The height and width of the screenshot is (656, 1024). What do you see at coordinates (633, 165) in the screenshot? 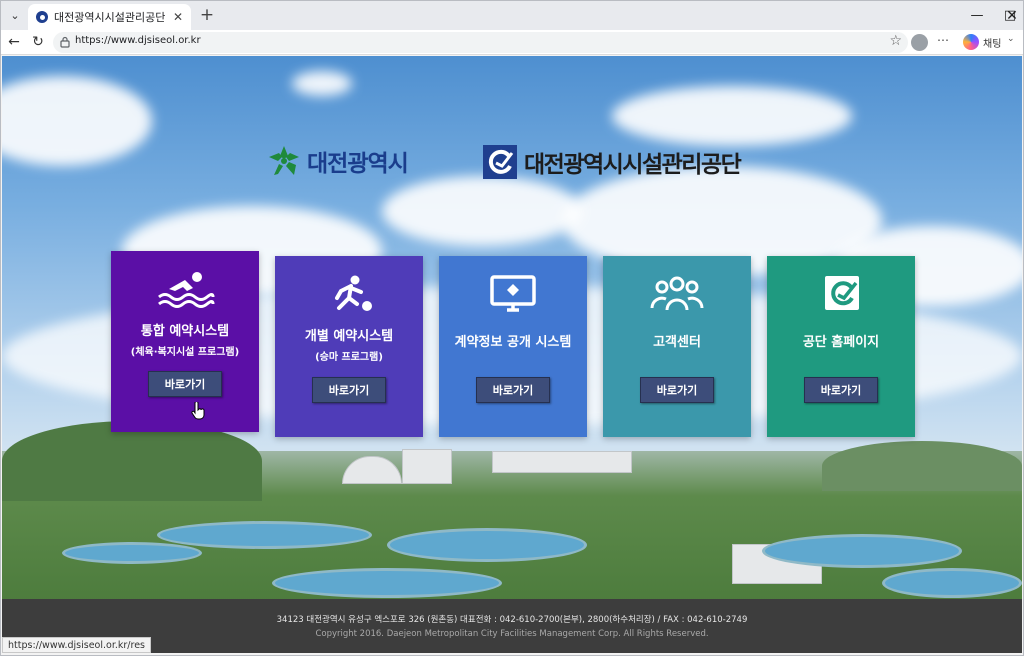
I see `corp-logo-text: 대전광역시시설관리공단` at bounding box center [633, 165].